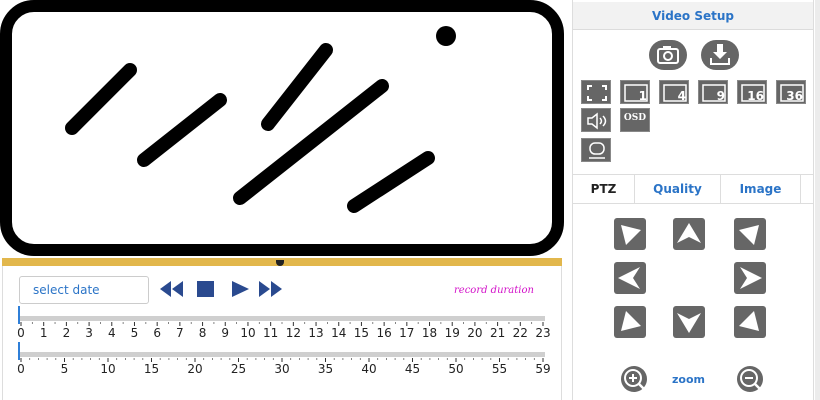 The width and height of the screenshot is (820, 400). I want to click on hour-tick-label: 15, so click(361, 333).